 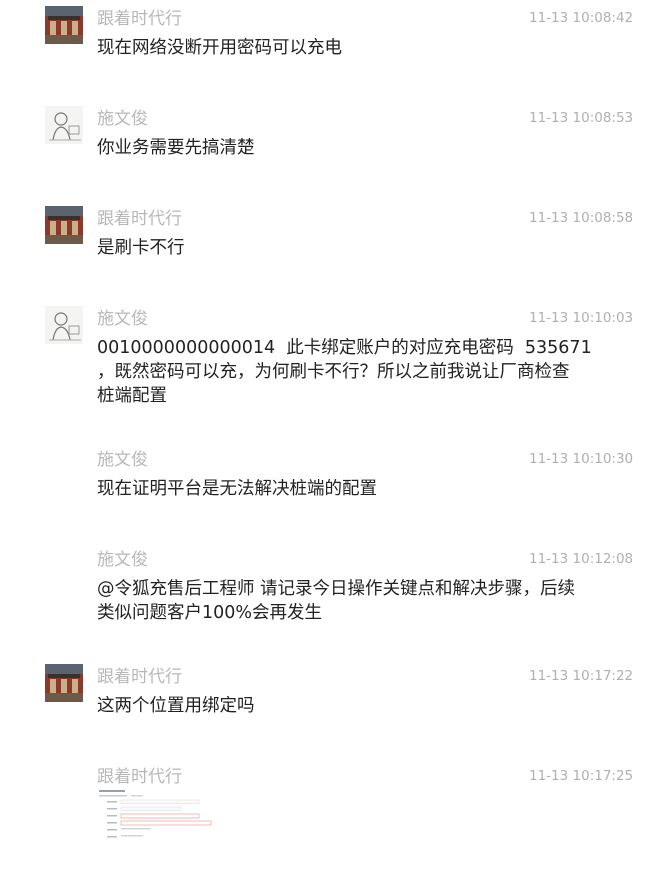 I want to click on message-text-line: 桩端配置, so click(x=132, y=396).